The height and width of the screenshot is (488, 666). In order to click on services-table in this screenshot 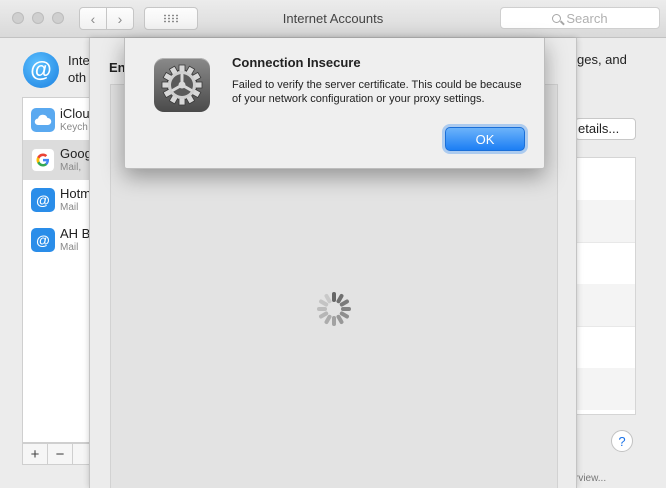, I will do `click(605, 286)`.